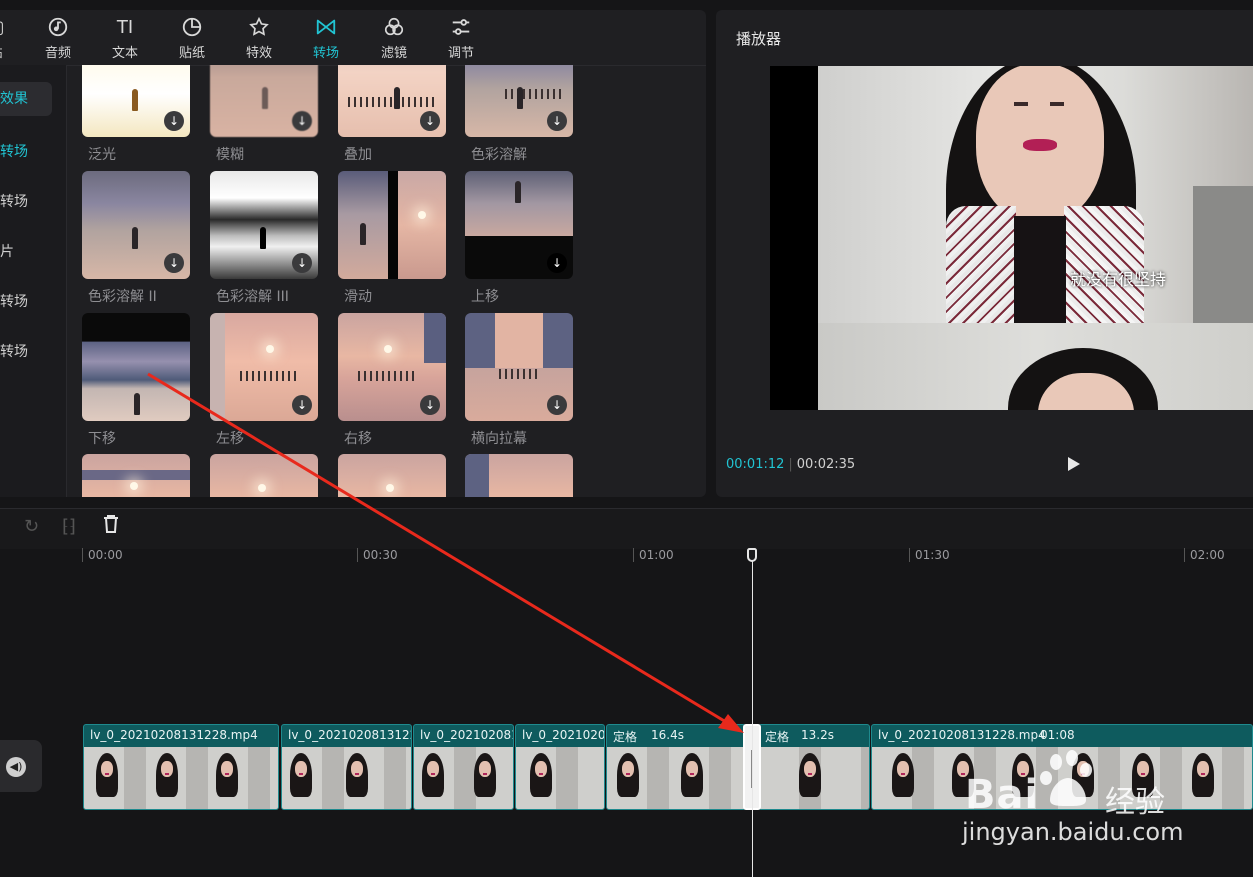  I want to click on transition-label: 左移, so click(230, 439).